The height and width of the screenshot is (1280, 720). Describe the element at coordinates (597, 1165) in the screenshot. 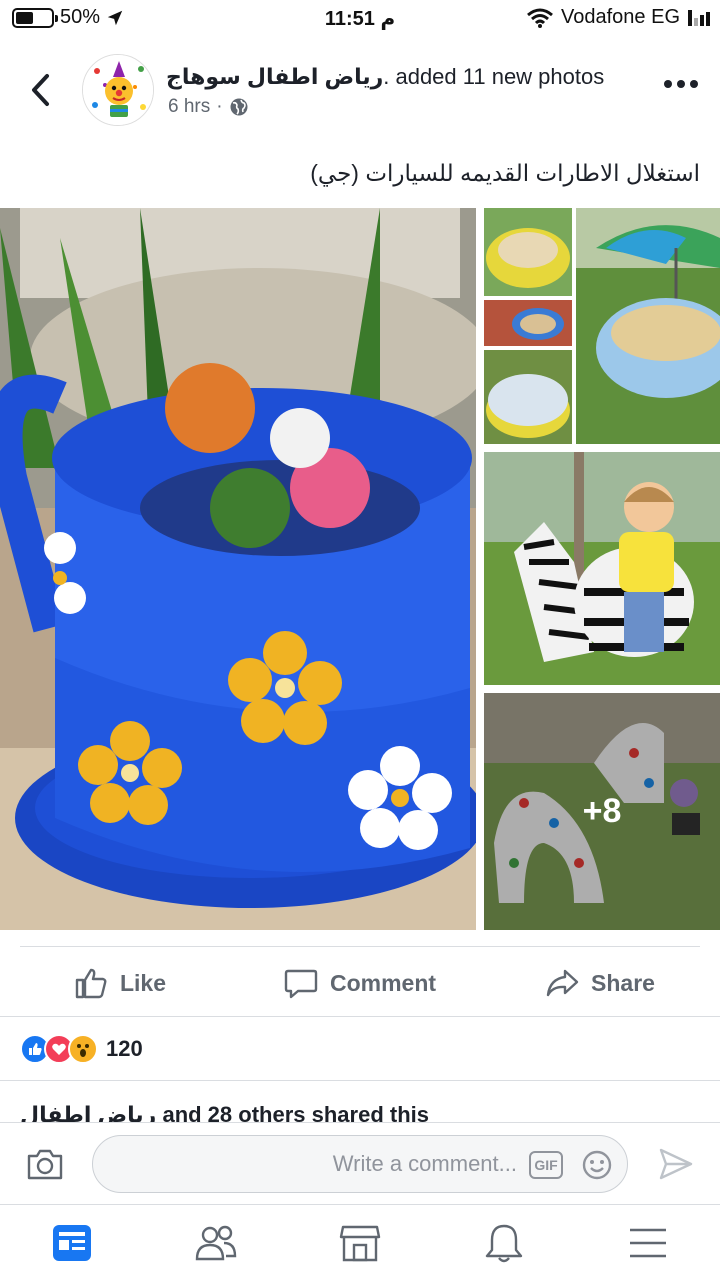

I see `smiley-icon` at that location.